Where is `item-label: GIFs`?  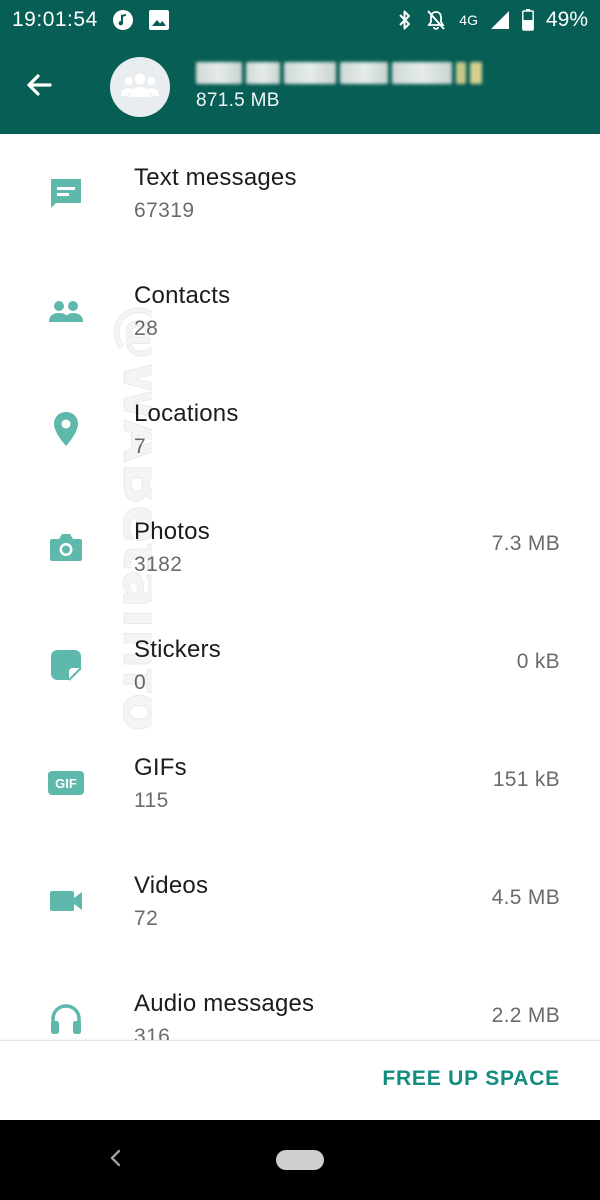
item-label: GIFs is located at coordinates (160, 767).